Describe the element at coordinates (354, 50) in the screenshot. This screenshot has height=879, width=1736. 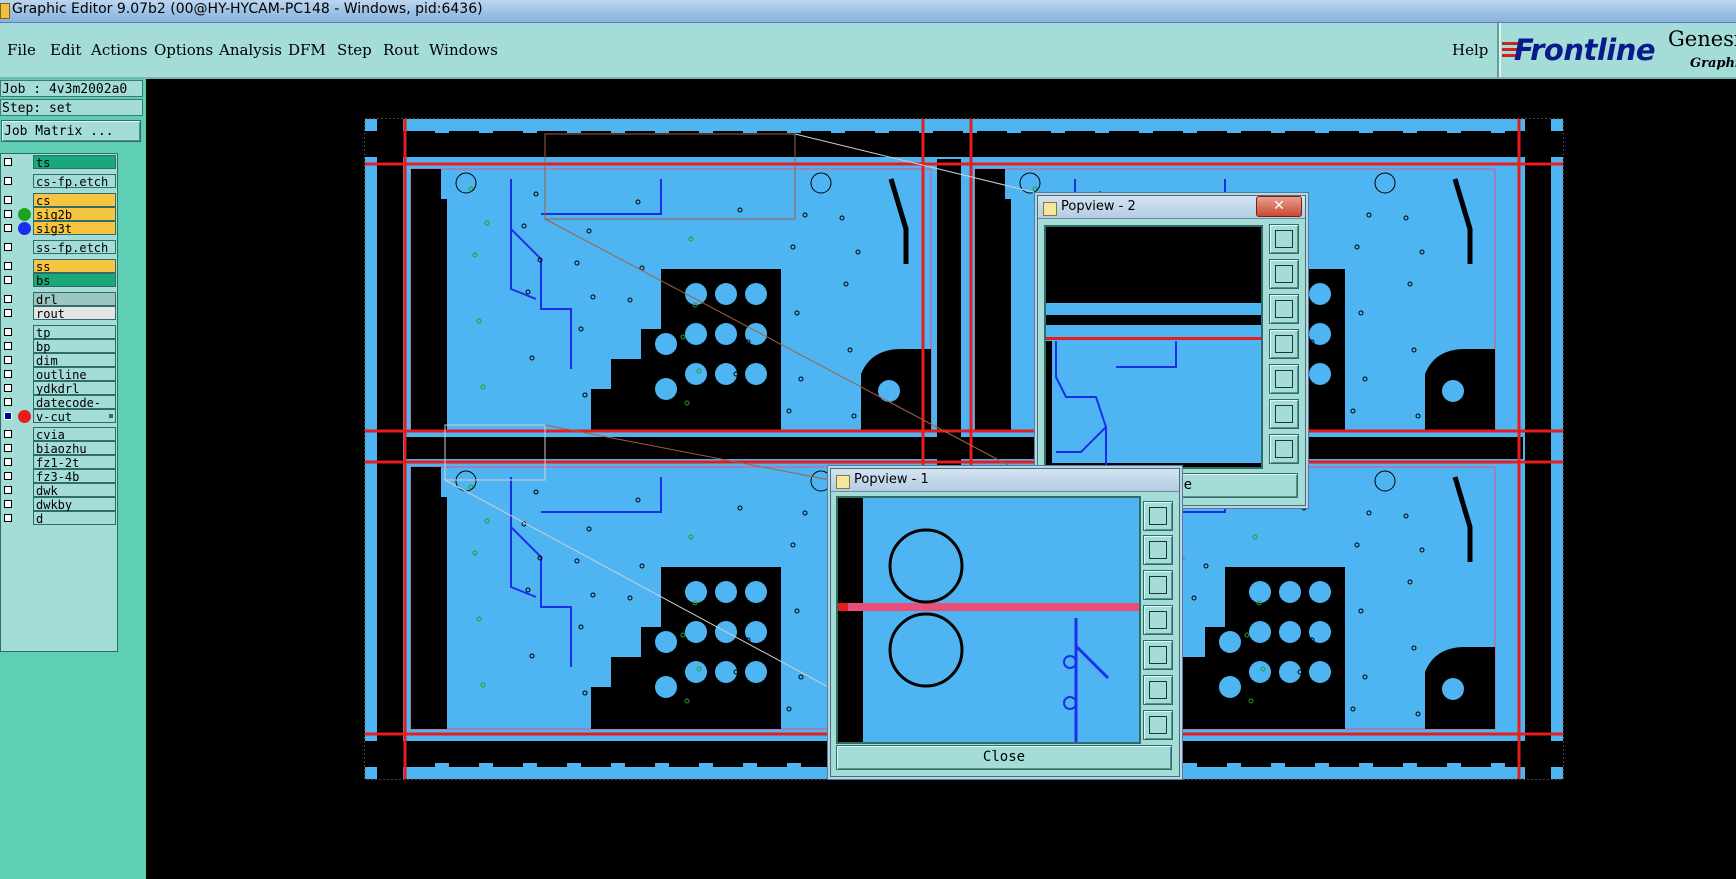
I see `menu-step: Step` at that location.